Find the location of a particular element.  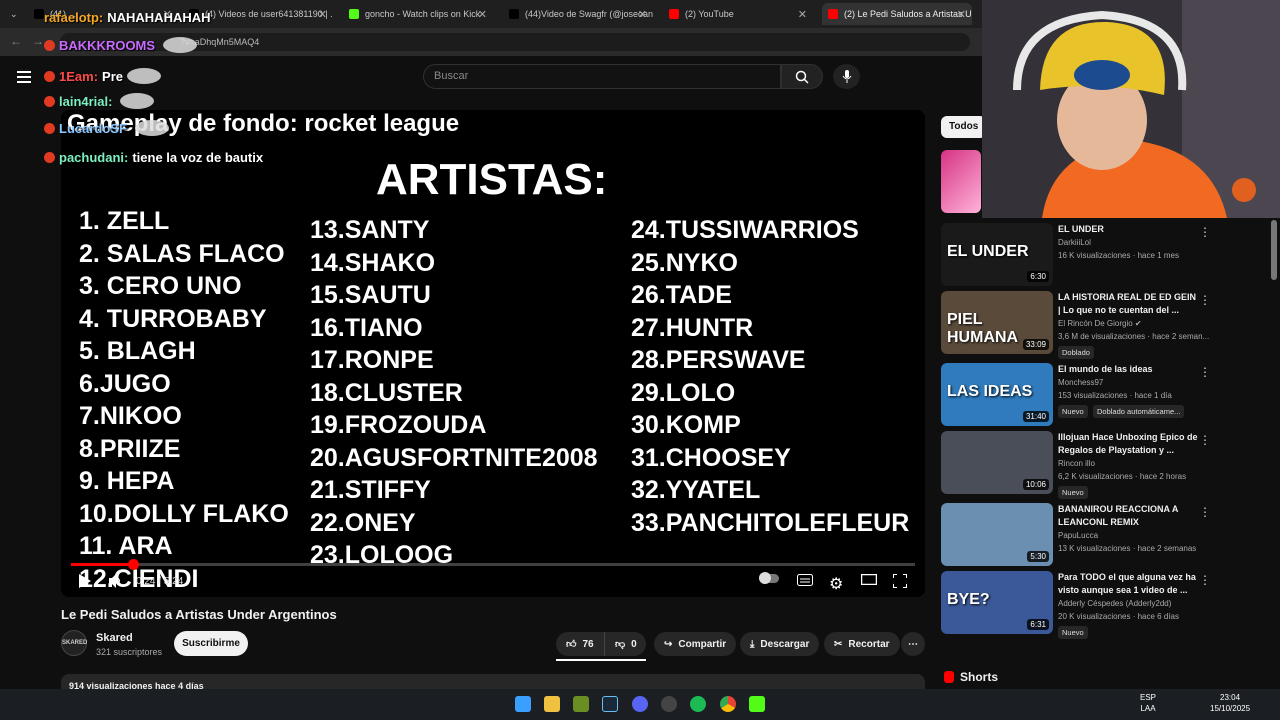

back-icon: ← is located at coordinates (16, 41).